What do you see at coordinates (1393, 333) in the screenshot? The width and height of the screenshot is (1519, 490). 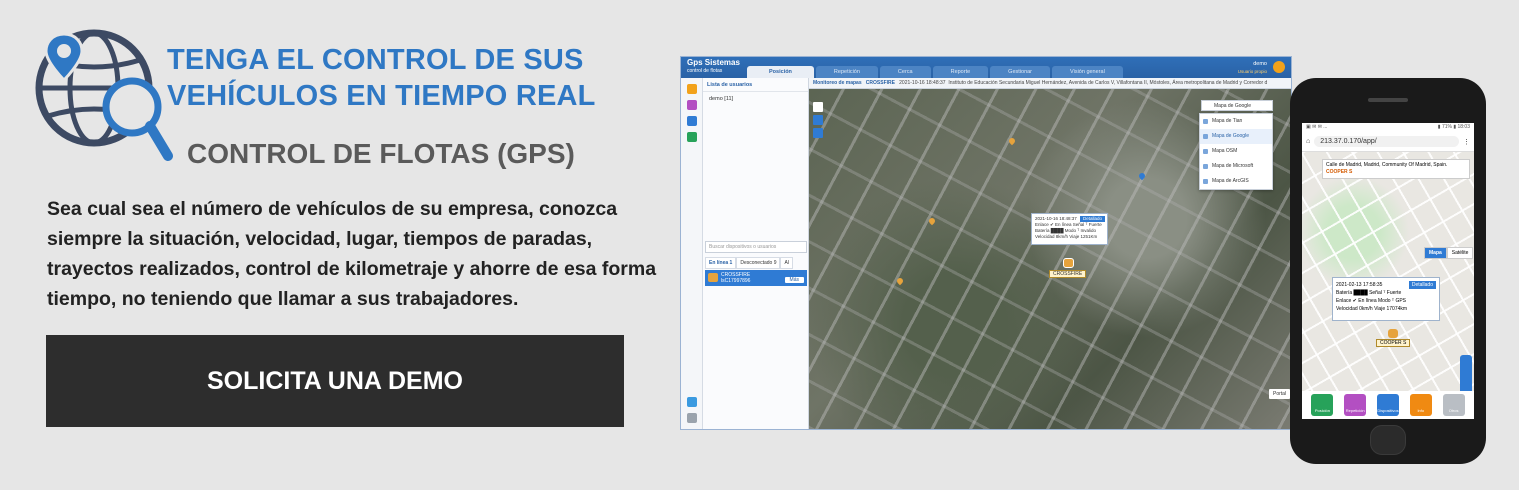 I see `phone-vehicle-marker-icon` at bounding box center [1393, 333].